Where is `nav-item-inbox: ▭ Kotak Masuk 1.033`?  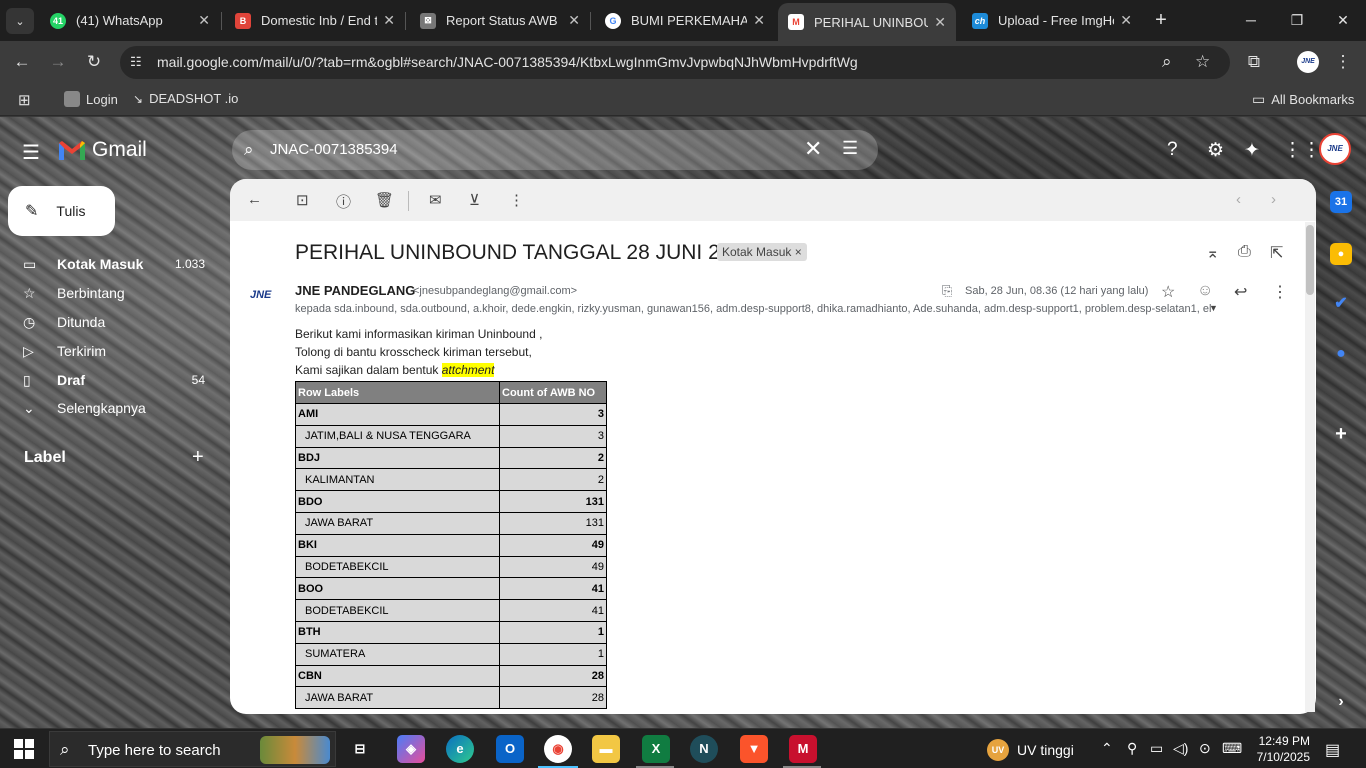 nav-item-inbox: ▭ Kotak Masuk 1.033 is located at coordinates (110, 264).